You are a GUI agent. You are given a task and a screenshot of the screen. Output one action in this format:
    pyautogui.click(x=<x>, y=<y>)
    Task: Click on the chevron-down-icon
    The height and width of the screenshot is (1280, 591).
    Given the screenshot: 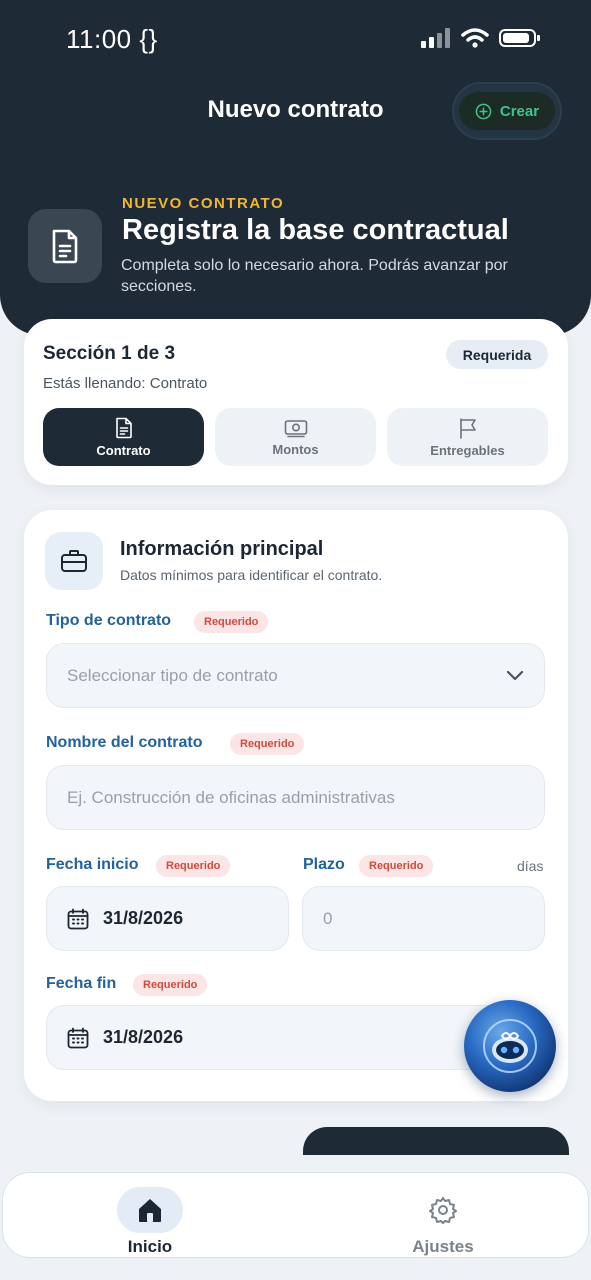 What is the action you would take?
    pyautogui.click(x=515, y=675)
    